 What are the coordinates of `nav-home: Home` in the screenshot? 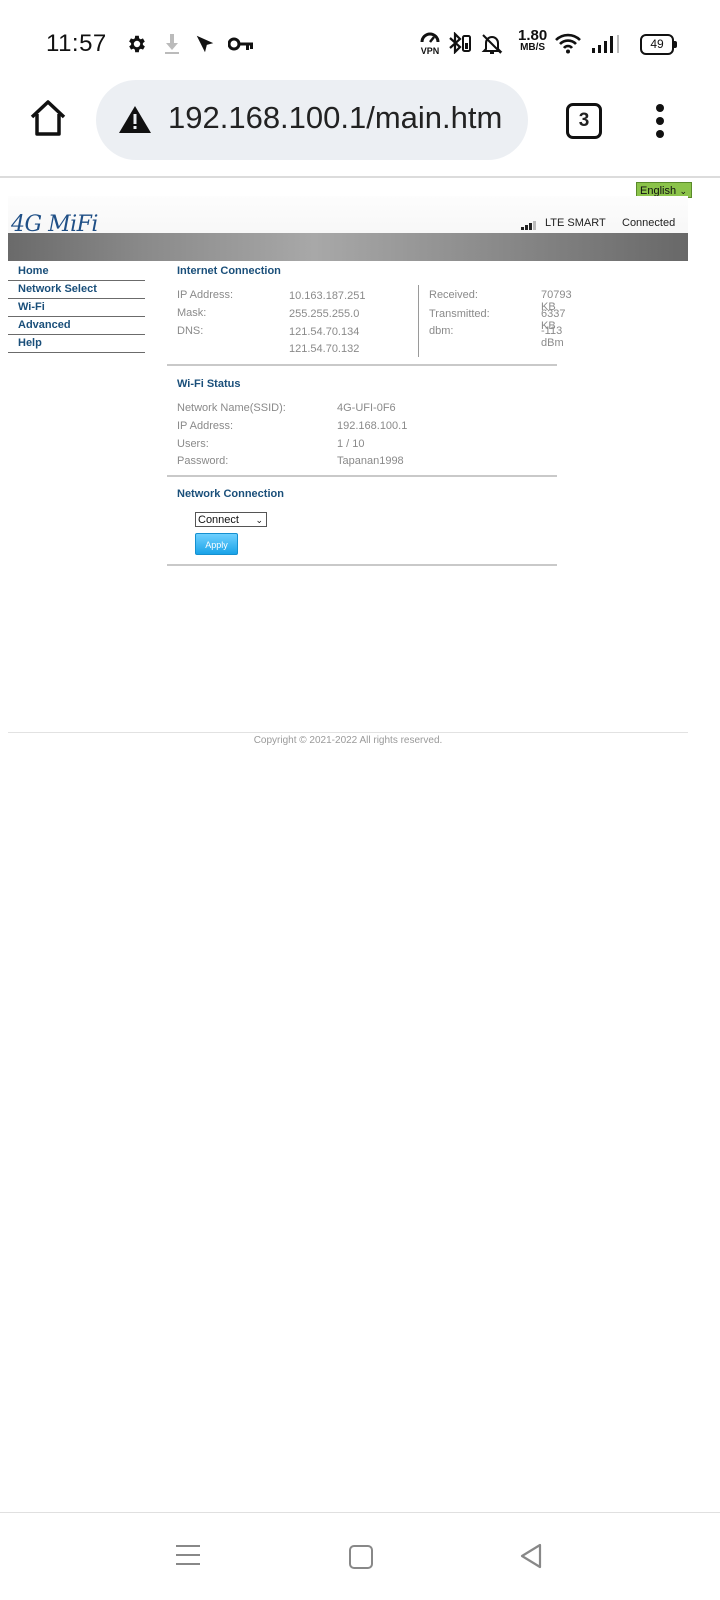 It's located at (76, 272).